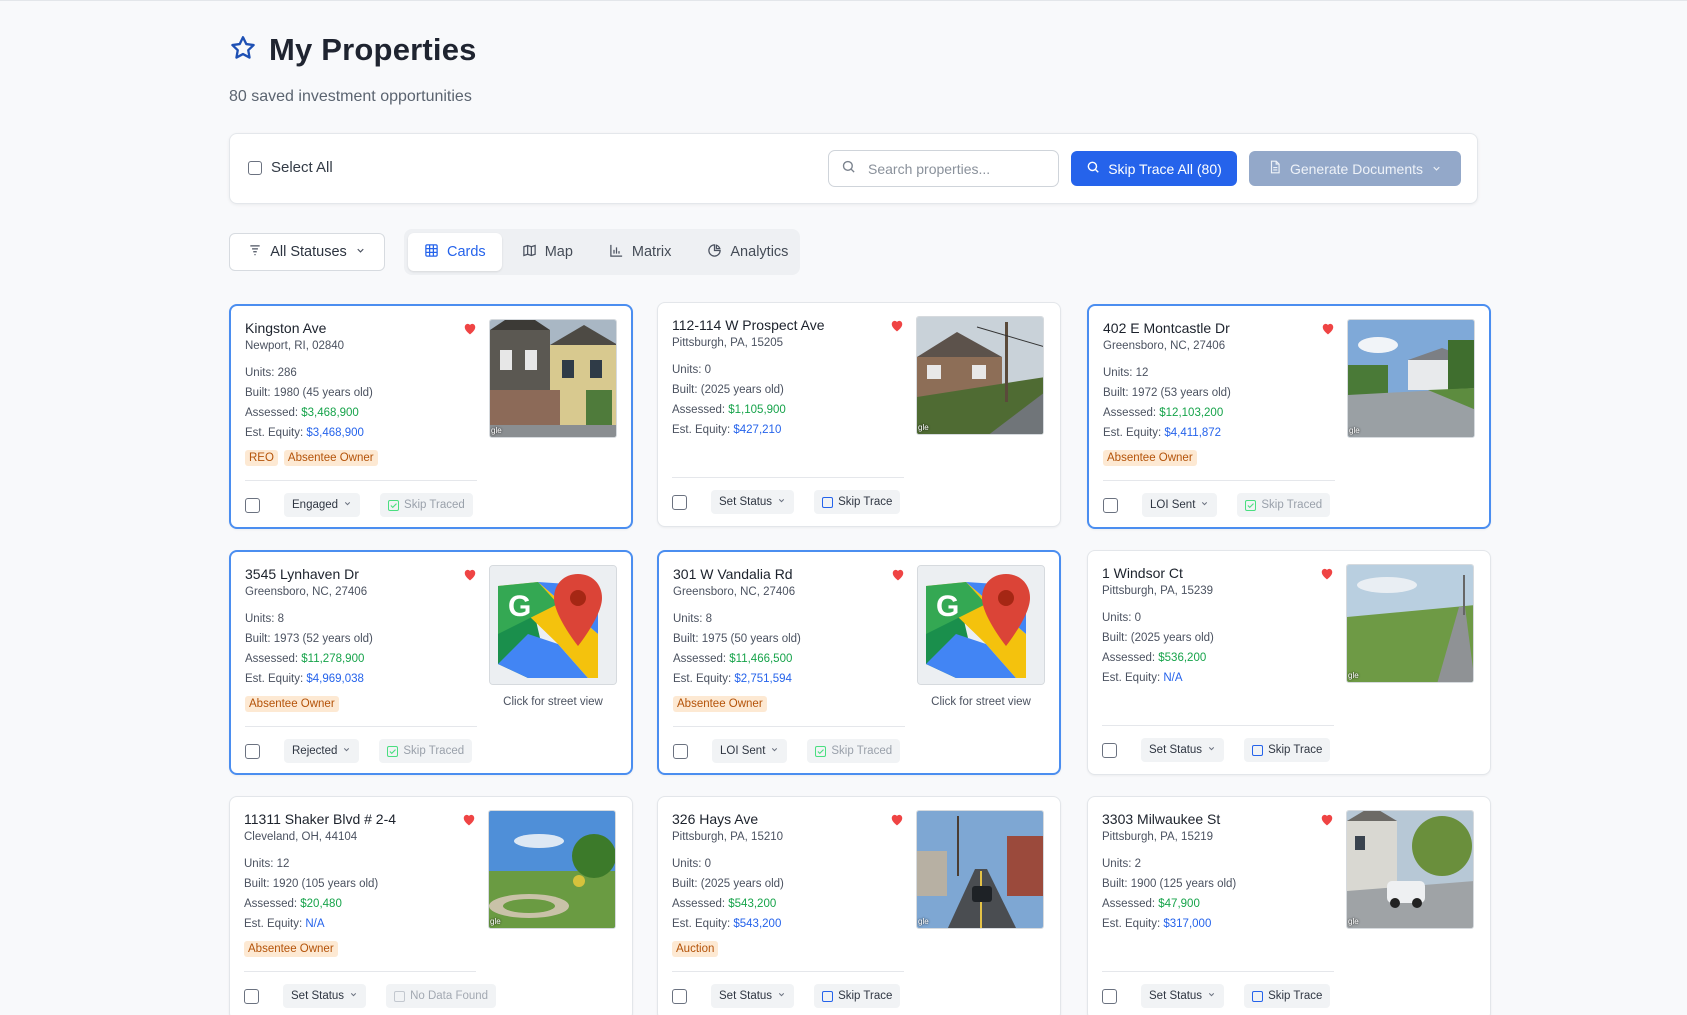  What do you see at coordinates (958, 168) in the screenshot?
I see `search-input` at bounding box center [958, 168].